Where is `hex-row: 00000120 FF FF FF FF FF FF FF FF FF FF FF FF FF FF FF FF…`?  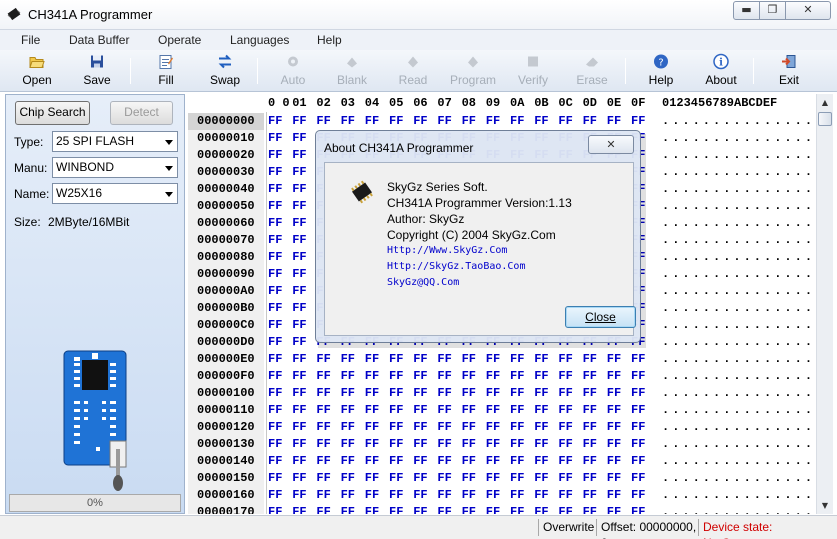
hex-row: 00000120 FF FF FF FF FF FF FF FF FF FF FF FF FF FF FF FF… is located at coordinates (501, 427).